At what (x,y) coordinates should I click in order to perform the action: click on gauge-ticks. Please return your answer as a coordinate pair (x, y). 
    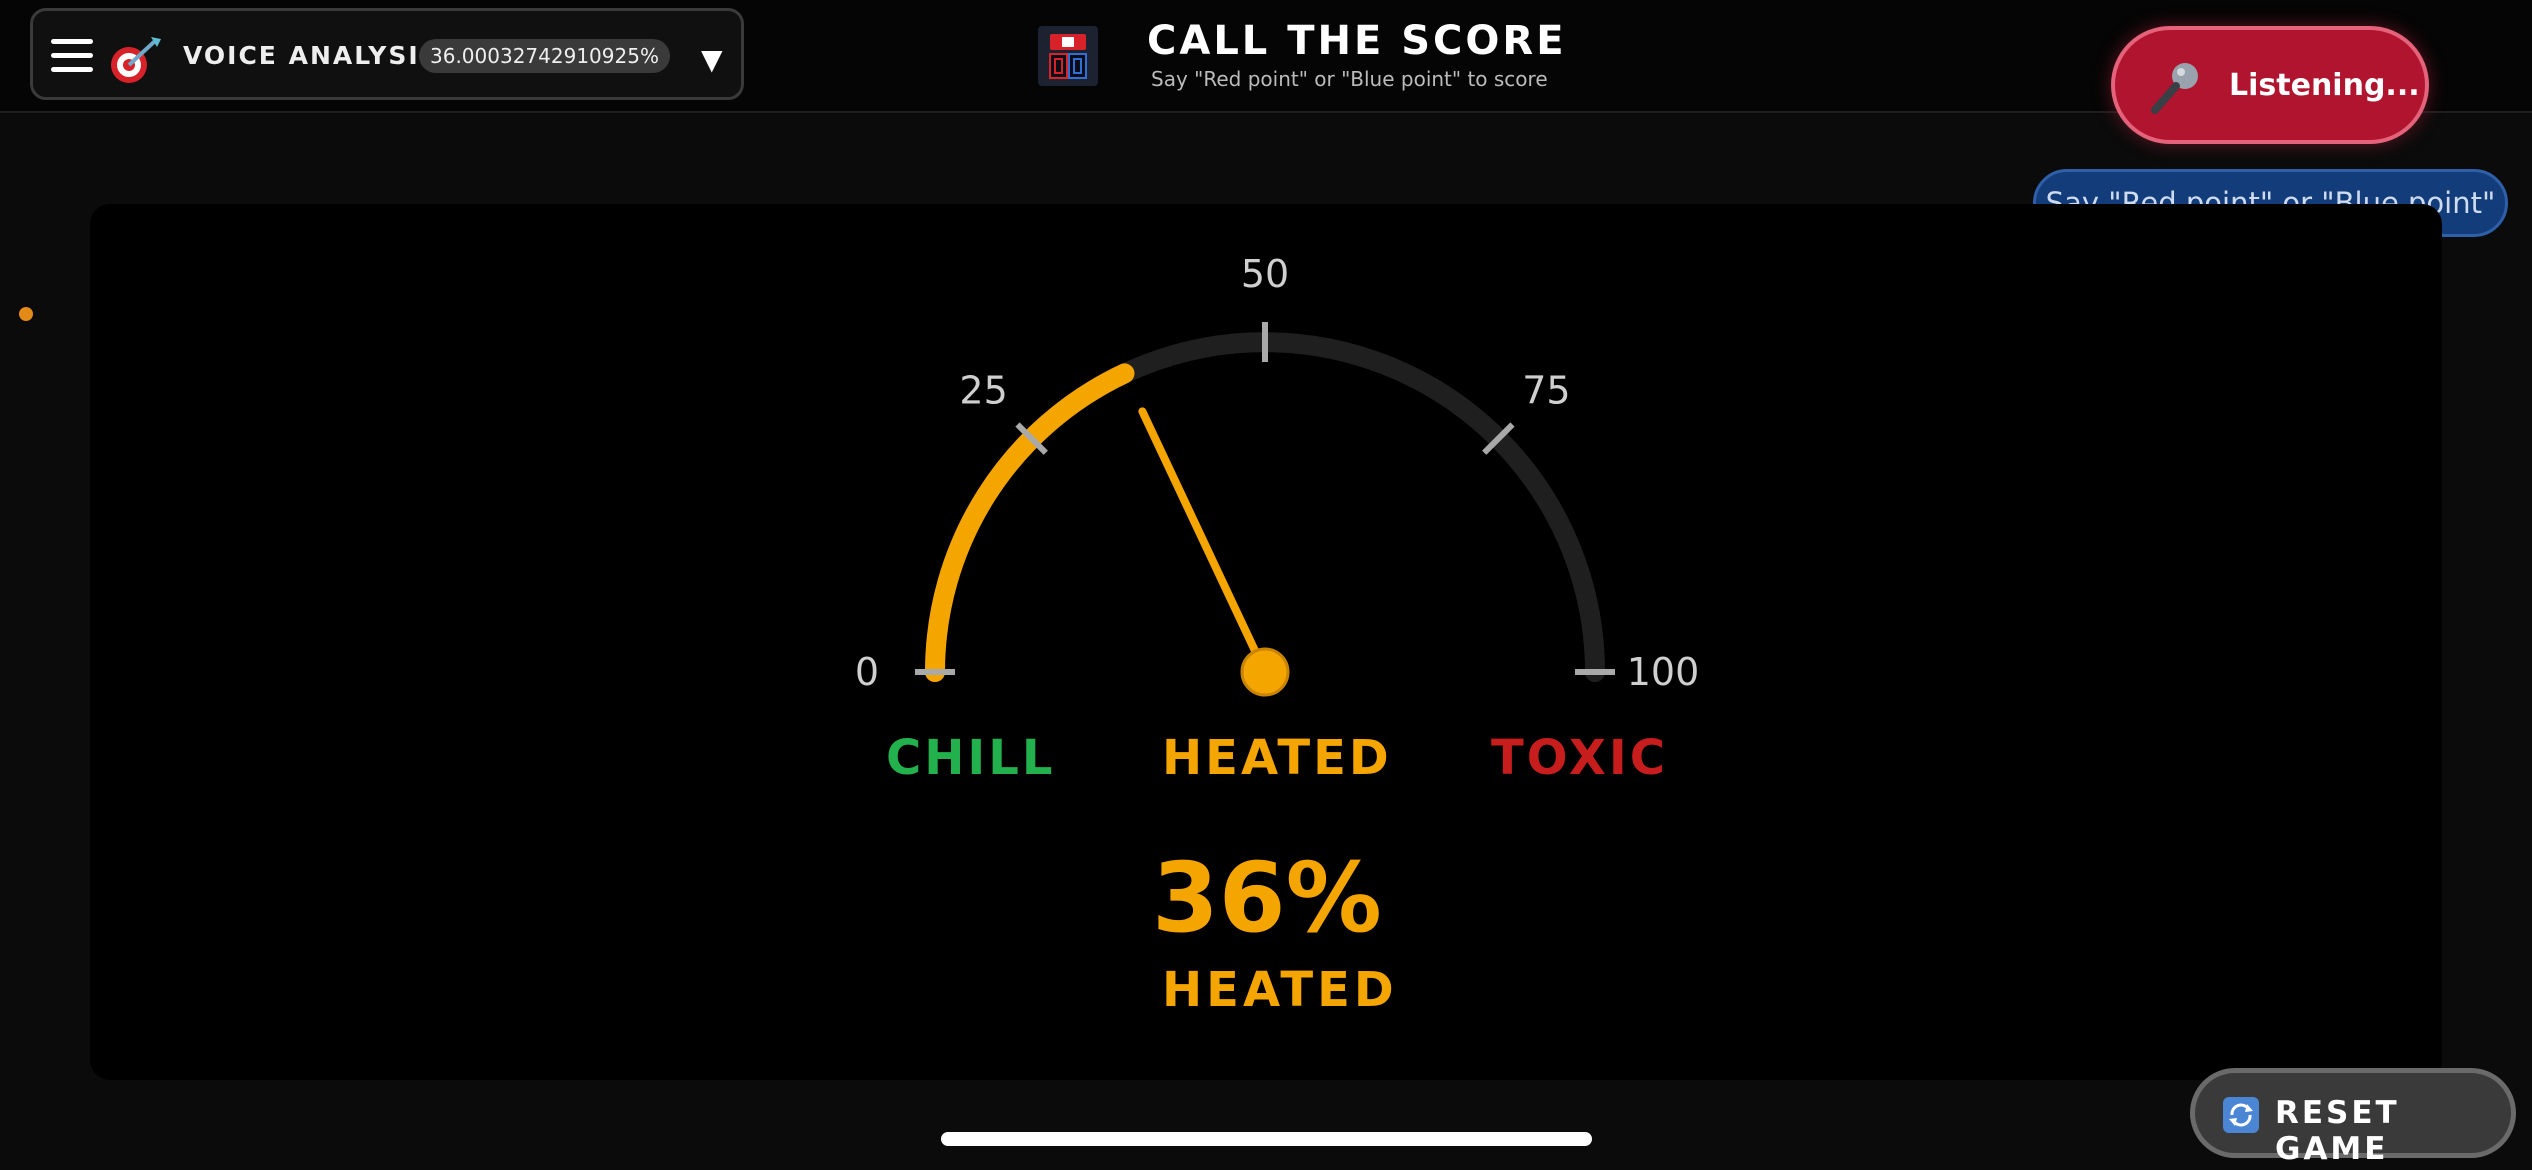
    Looking at the image, I should click on (1265, 498).